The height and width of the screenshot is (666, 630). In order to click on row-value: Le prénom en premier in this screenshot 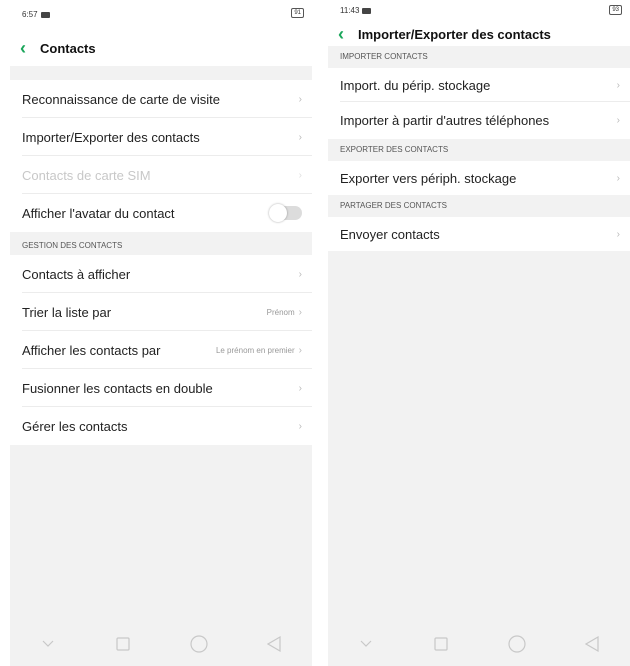, I will do `click(255, 350)`.